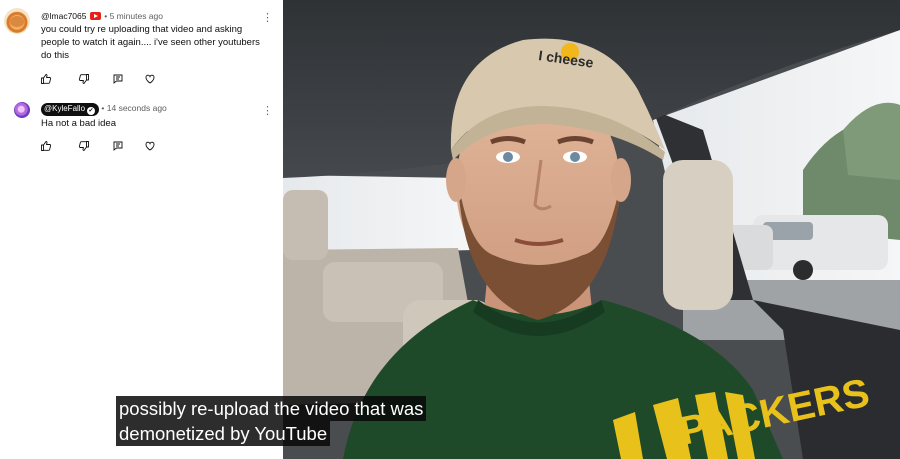  What do you see at coordinates (508, 157) in the screenshot?
I see `left-iris` at bounding box center [508, 157].